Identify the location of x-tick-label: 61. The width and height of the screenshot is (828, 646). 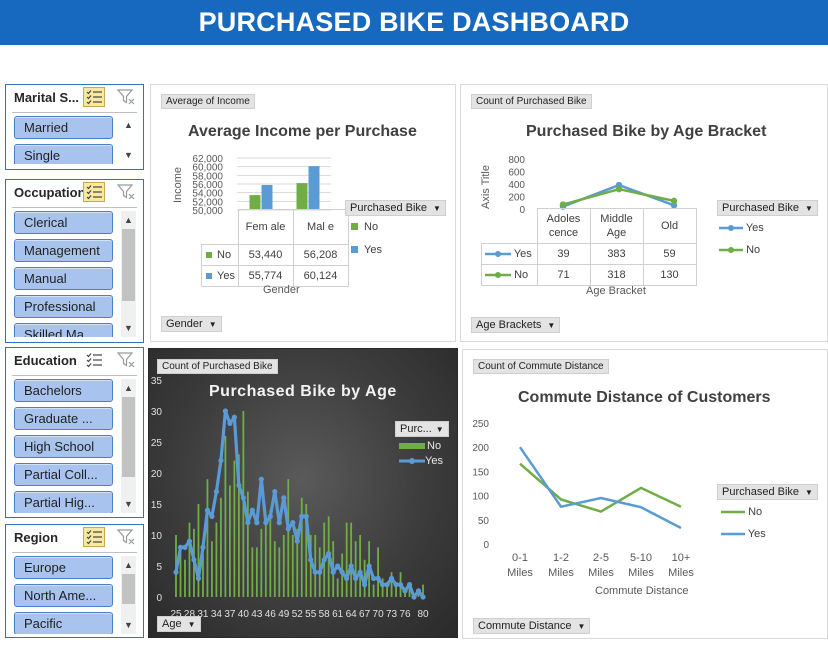
(338, 614).